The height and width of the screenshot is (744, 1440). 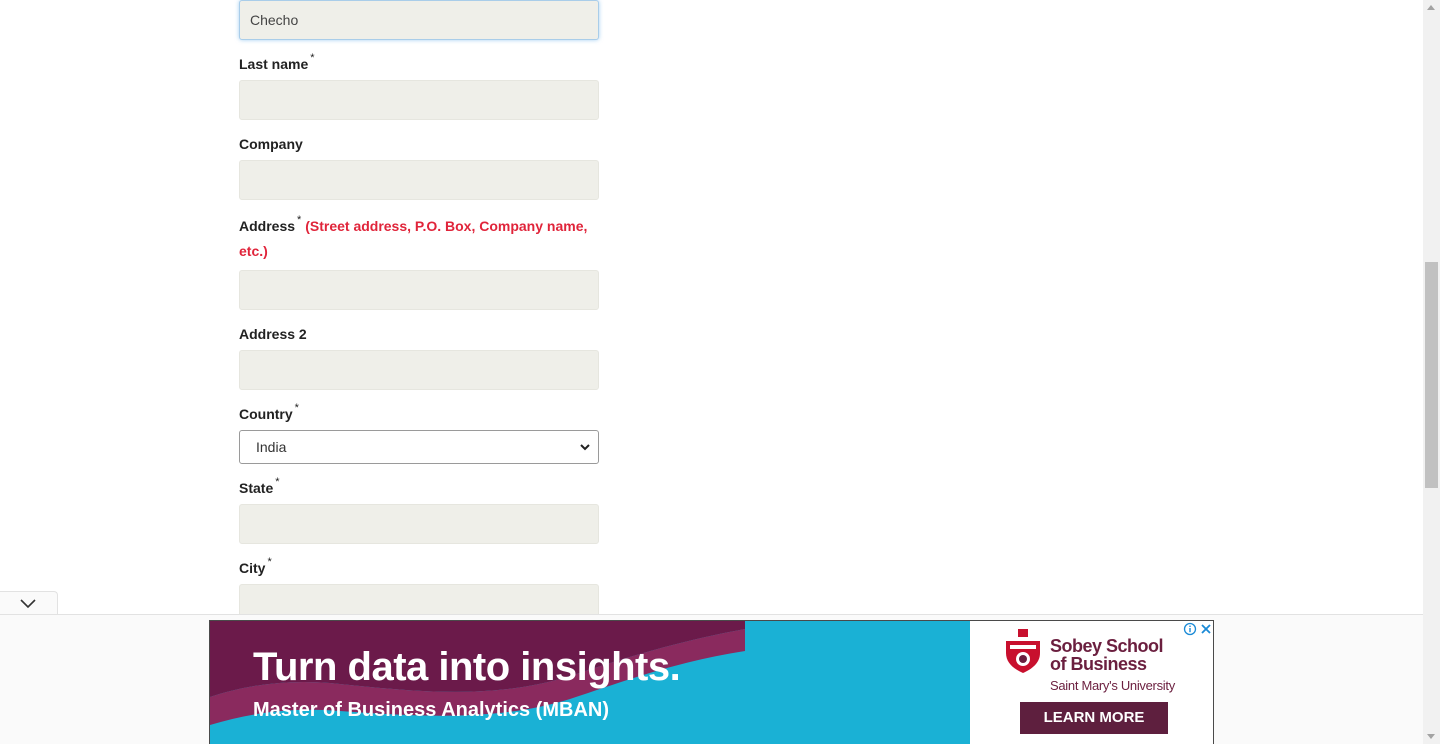 I want to click on close-icon, so click(x=1206, y=629).